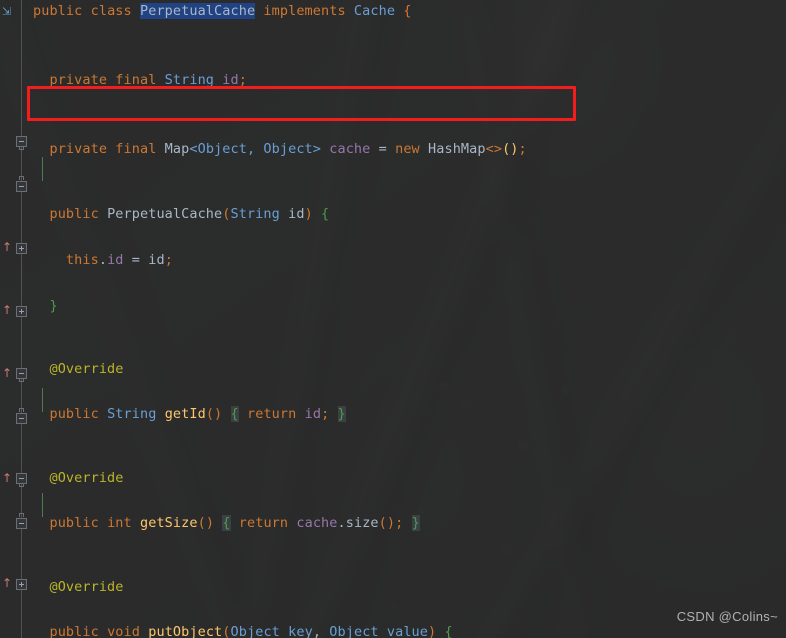  Describe the element at coordinates (132, 414) in the screenshot. I see `token-return-type: String` at that location.